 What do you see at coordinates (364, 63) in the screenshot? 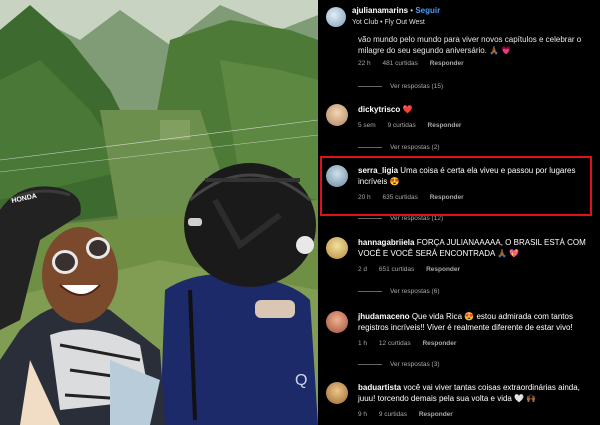
I see `comment-time: 22 h` at bounding box center [364, 63].